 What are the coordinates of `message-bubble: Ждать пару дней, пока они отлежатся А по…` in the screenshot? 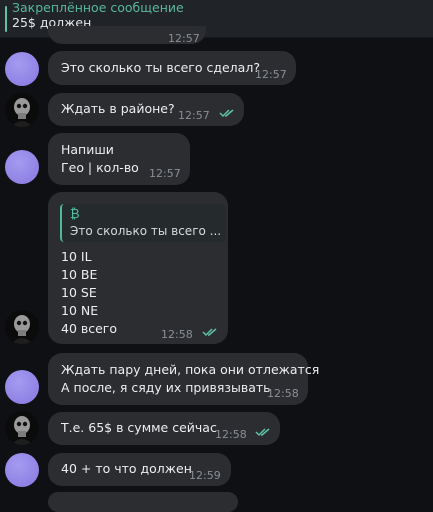 It's located at (183, 379).